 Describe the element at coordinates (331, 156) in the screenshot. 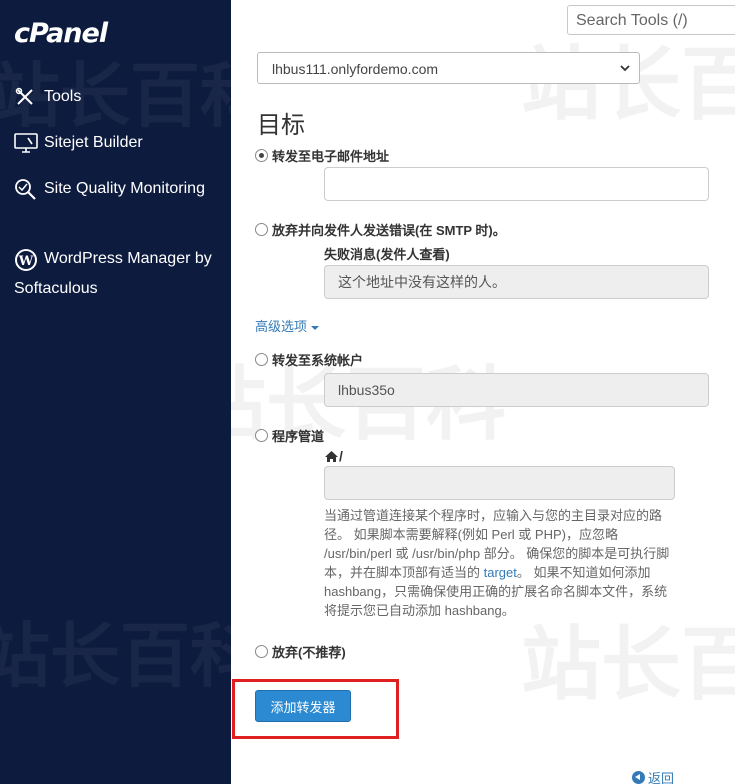

I see `option-label: 转发至电子邮件地址` at that location.